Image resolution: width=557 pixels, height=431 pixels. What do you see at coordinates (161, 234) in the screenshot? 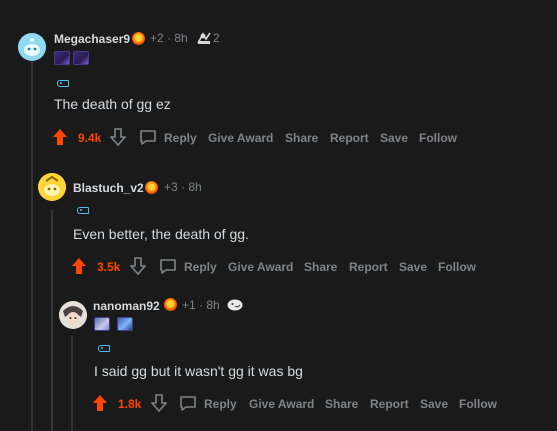
I see `comment-body: Even better, the death of gg.` at bounding box center [161, 234].